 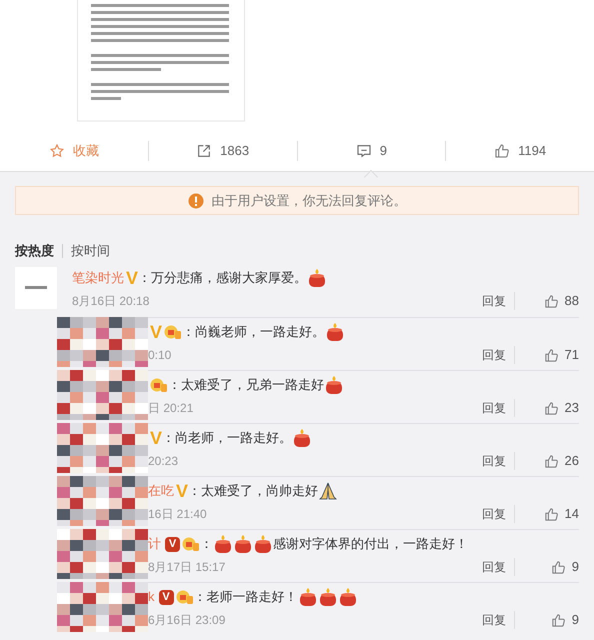 What do you see at coordinates (204, 150) in the screenshot?
I see `share-icon` at bounding box center [204, 150].